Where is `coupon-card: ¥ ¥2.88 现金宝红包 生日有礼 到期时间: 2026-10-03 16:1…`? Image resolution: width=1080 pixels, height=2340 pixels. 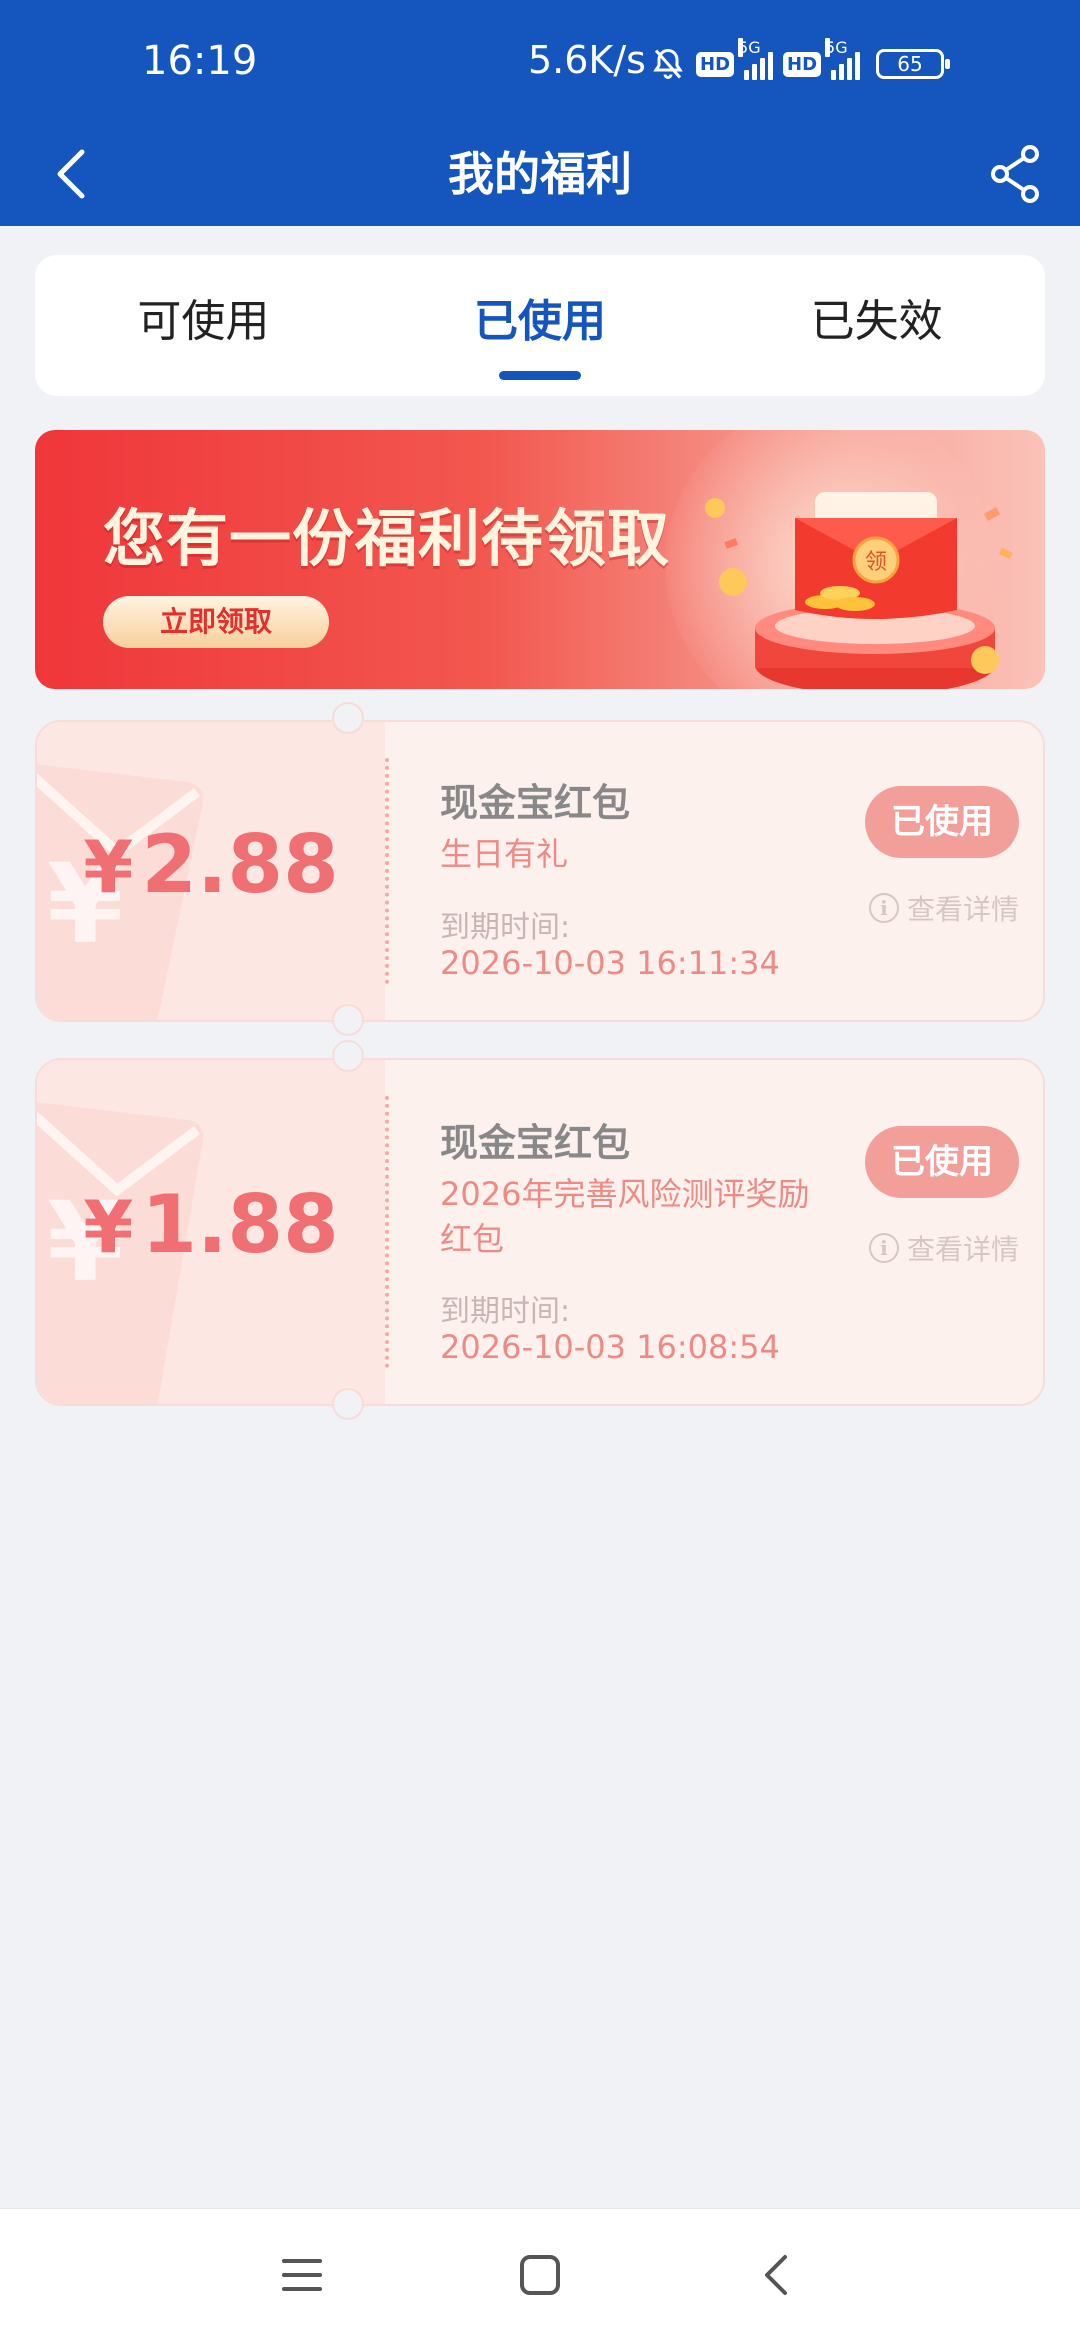
coupon-card: ¥ ¥2.88 现金宝红包 生日有礼 到期时间: 2026-10-03 16:1… is located at coordinates (540, 871).